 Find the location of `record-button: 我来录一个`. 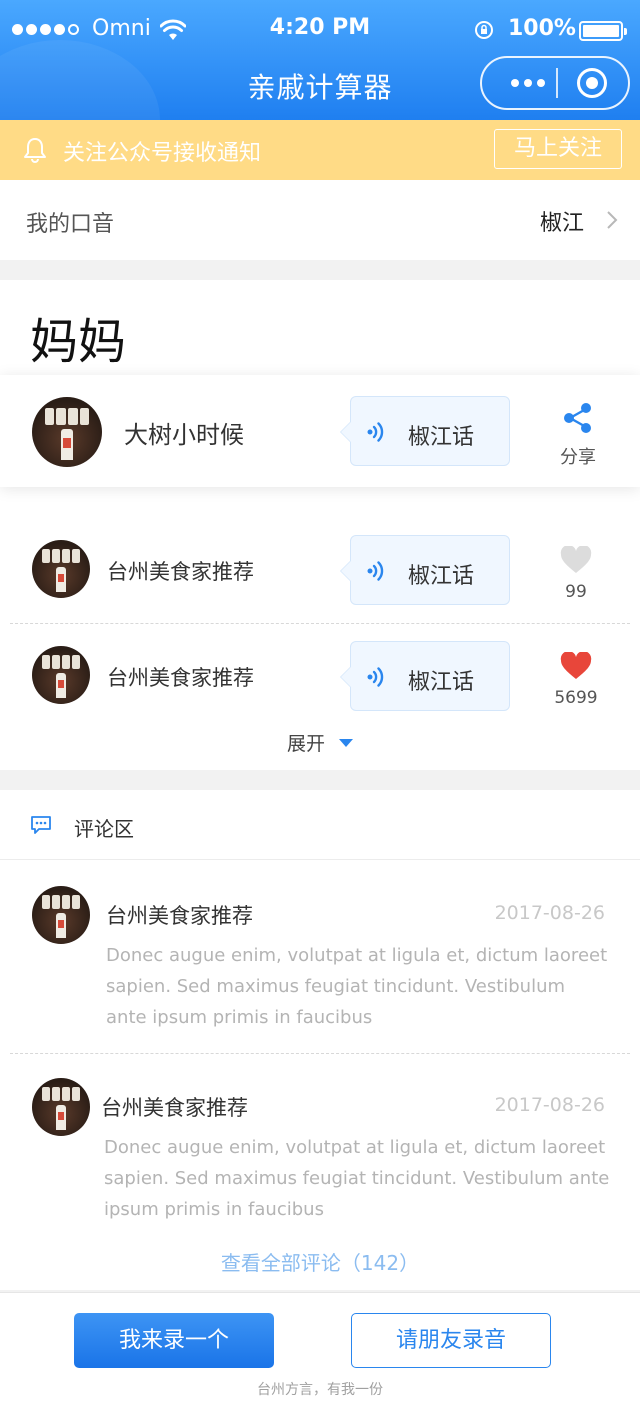

record-button: 我来录一个 is located at coordinates (174, 1340).